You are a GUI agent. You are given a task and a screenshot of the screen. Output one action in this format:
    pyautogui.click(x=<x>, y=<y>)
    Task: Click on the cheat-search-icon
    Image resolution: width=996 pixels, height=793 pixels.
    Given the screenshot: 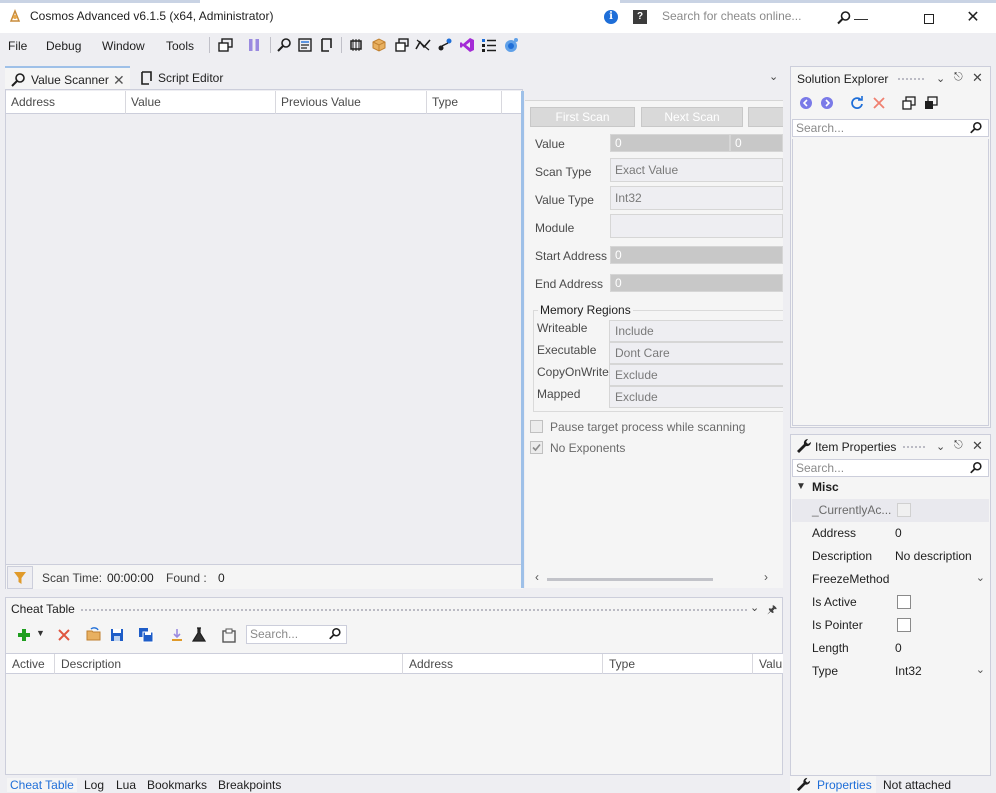 What is the action you would take?
    pyautogui.click(x=335, y=634)
    